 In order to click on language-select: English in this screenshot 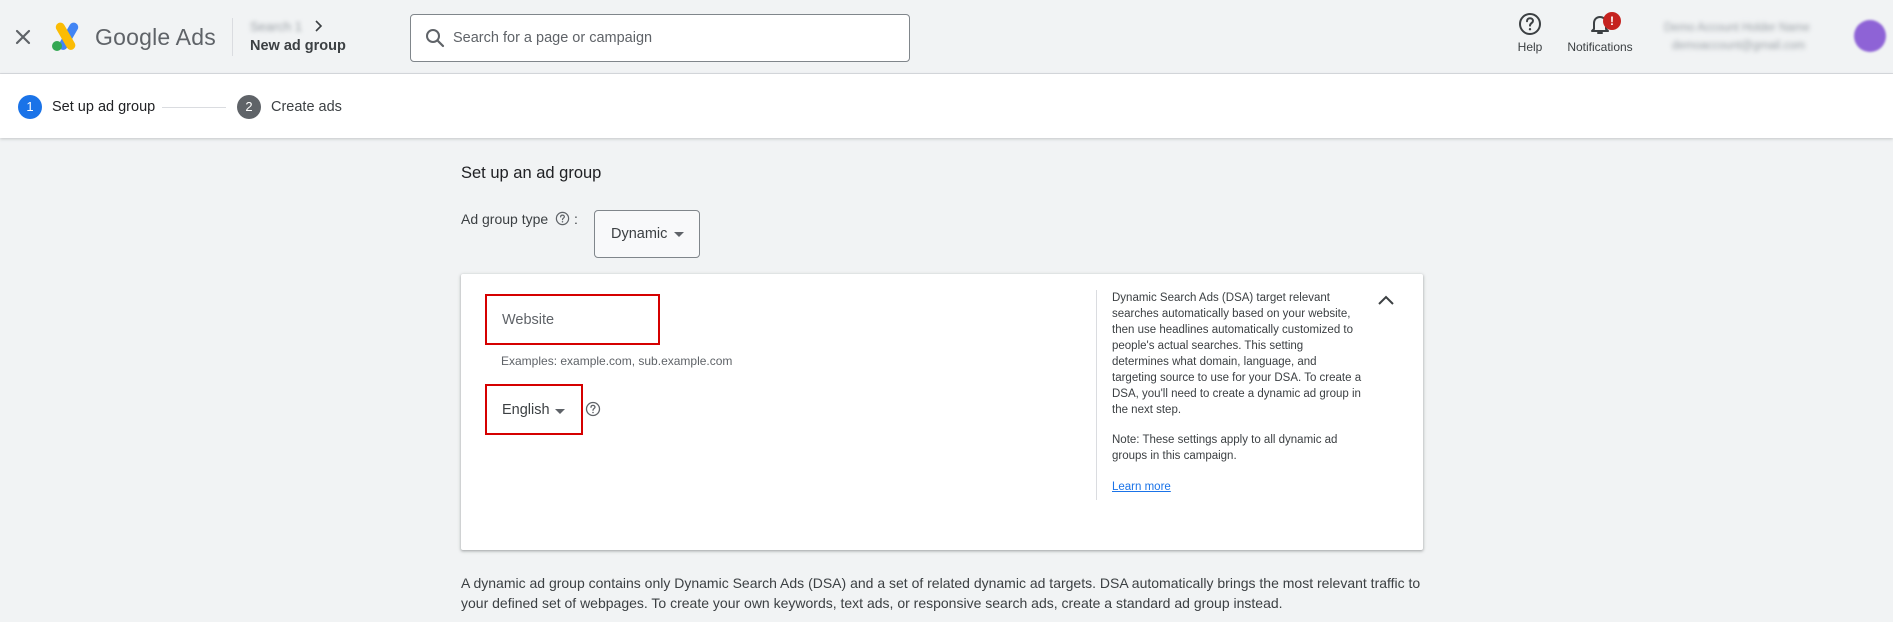, I will do `click(534, 409)`.